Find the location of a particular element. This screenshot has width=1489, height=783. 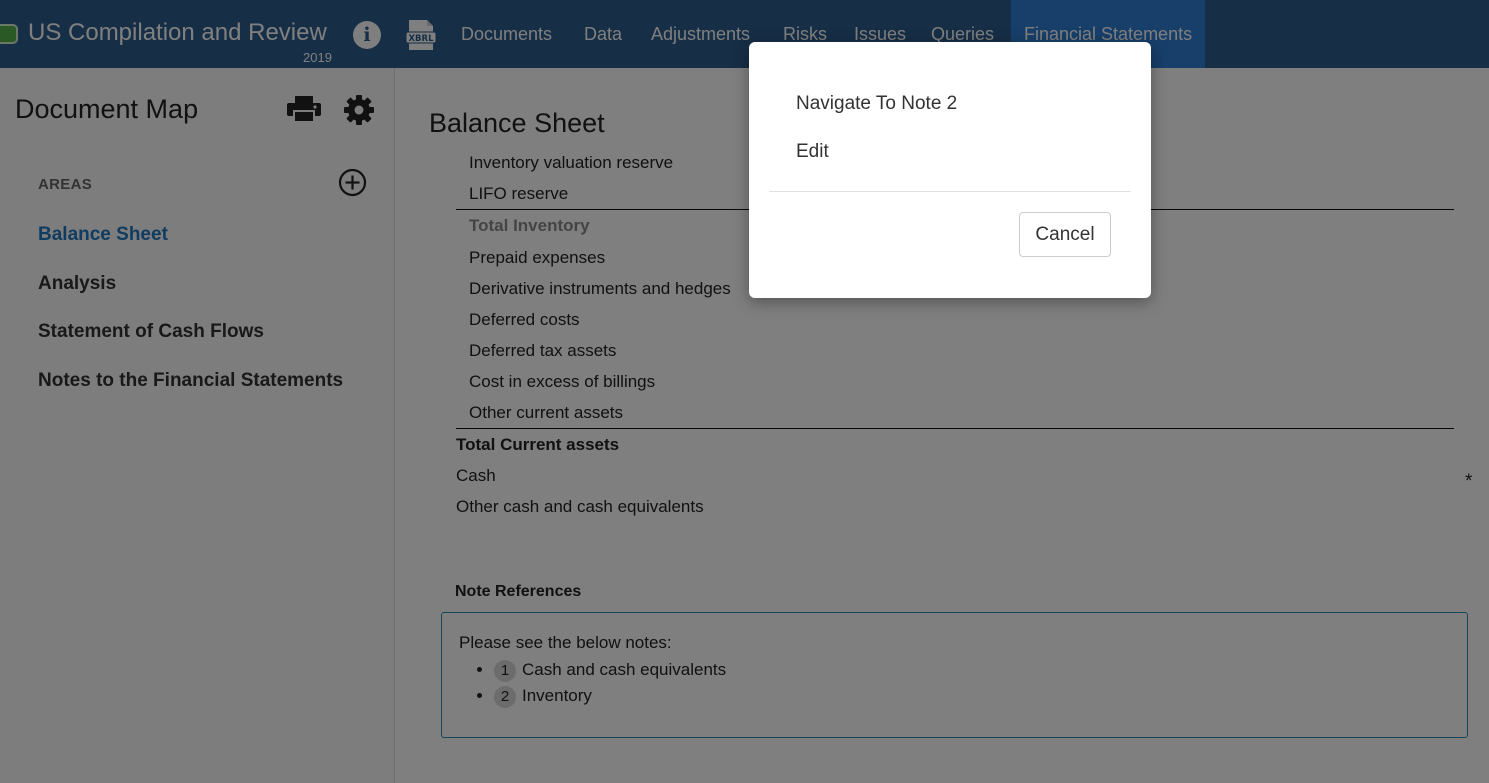

edit-option: Edit is located at coordinates (812, 152).